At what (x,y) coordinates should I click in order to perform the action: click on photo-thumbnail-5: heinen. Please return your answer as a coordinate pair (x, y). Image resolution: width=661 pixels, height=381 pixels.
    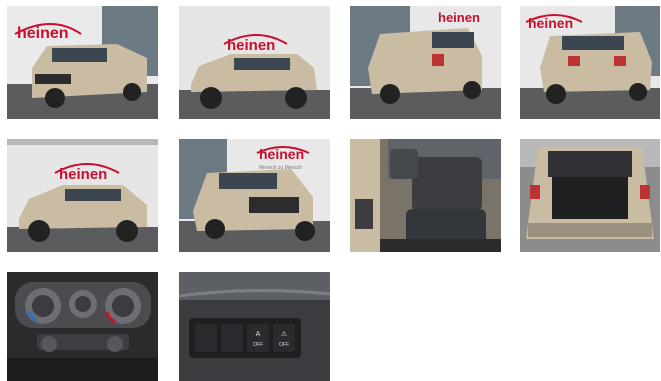
    Looking at the image, I should click on (82, 195).